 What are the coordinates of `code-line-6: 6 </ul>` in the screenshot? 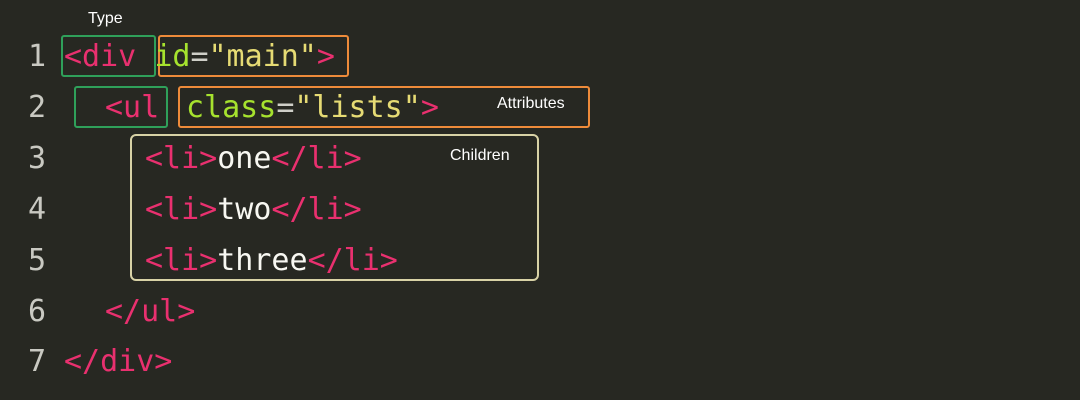 It's located at (540, 312).